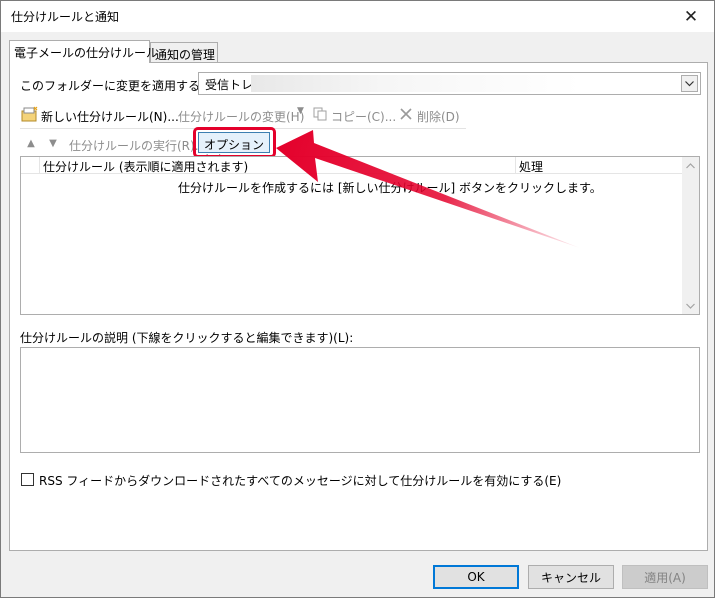  I want to click on vertical-scrollbar, so click(690, 235).